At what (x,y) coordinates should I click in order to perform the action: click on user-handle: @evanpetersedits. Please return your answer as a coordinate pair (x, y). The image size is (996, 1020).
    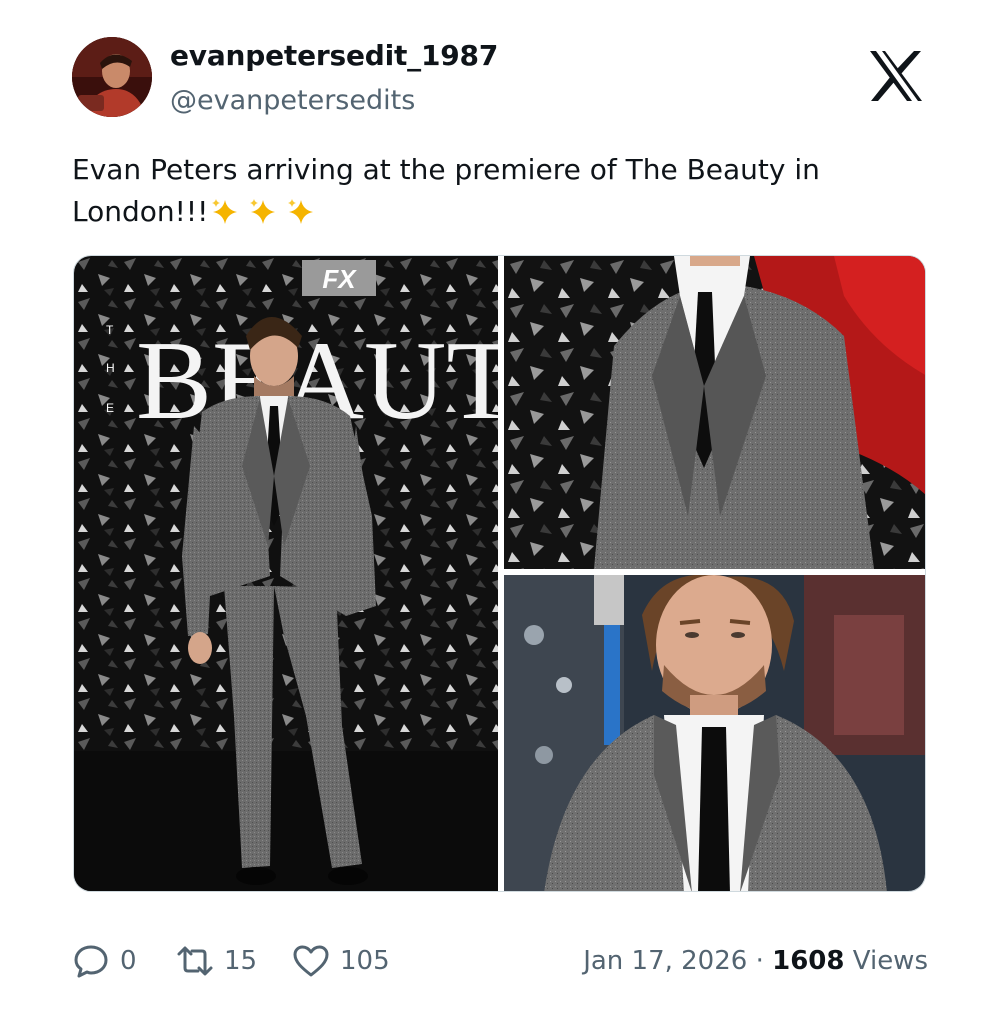
    Looking at the image, I should click on (292, 101).